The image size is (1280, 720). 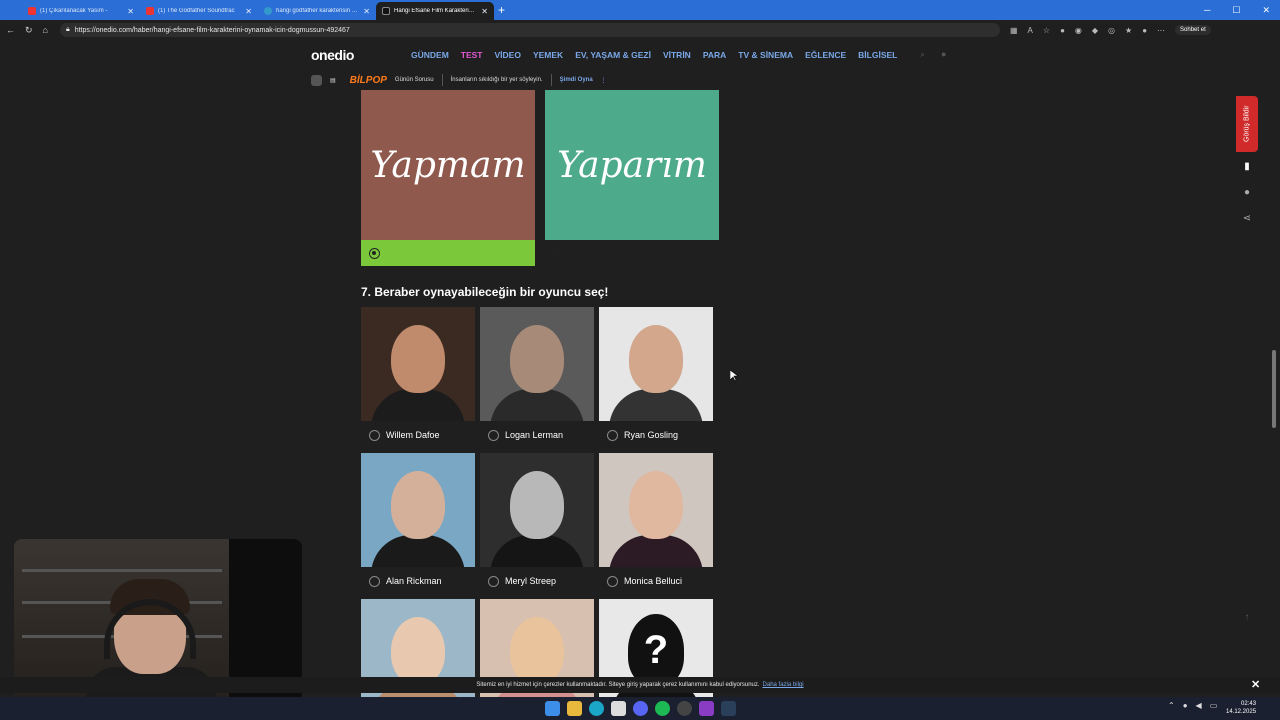 I want to click on actor-option: Meryl Streep, so click(x=537, y=522).